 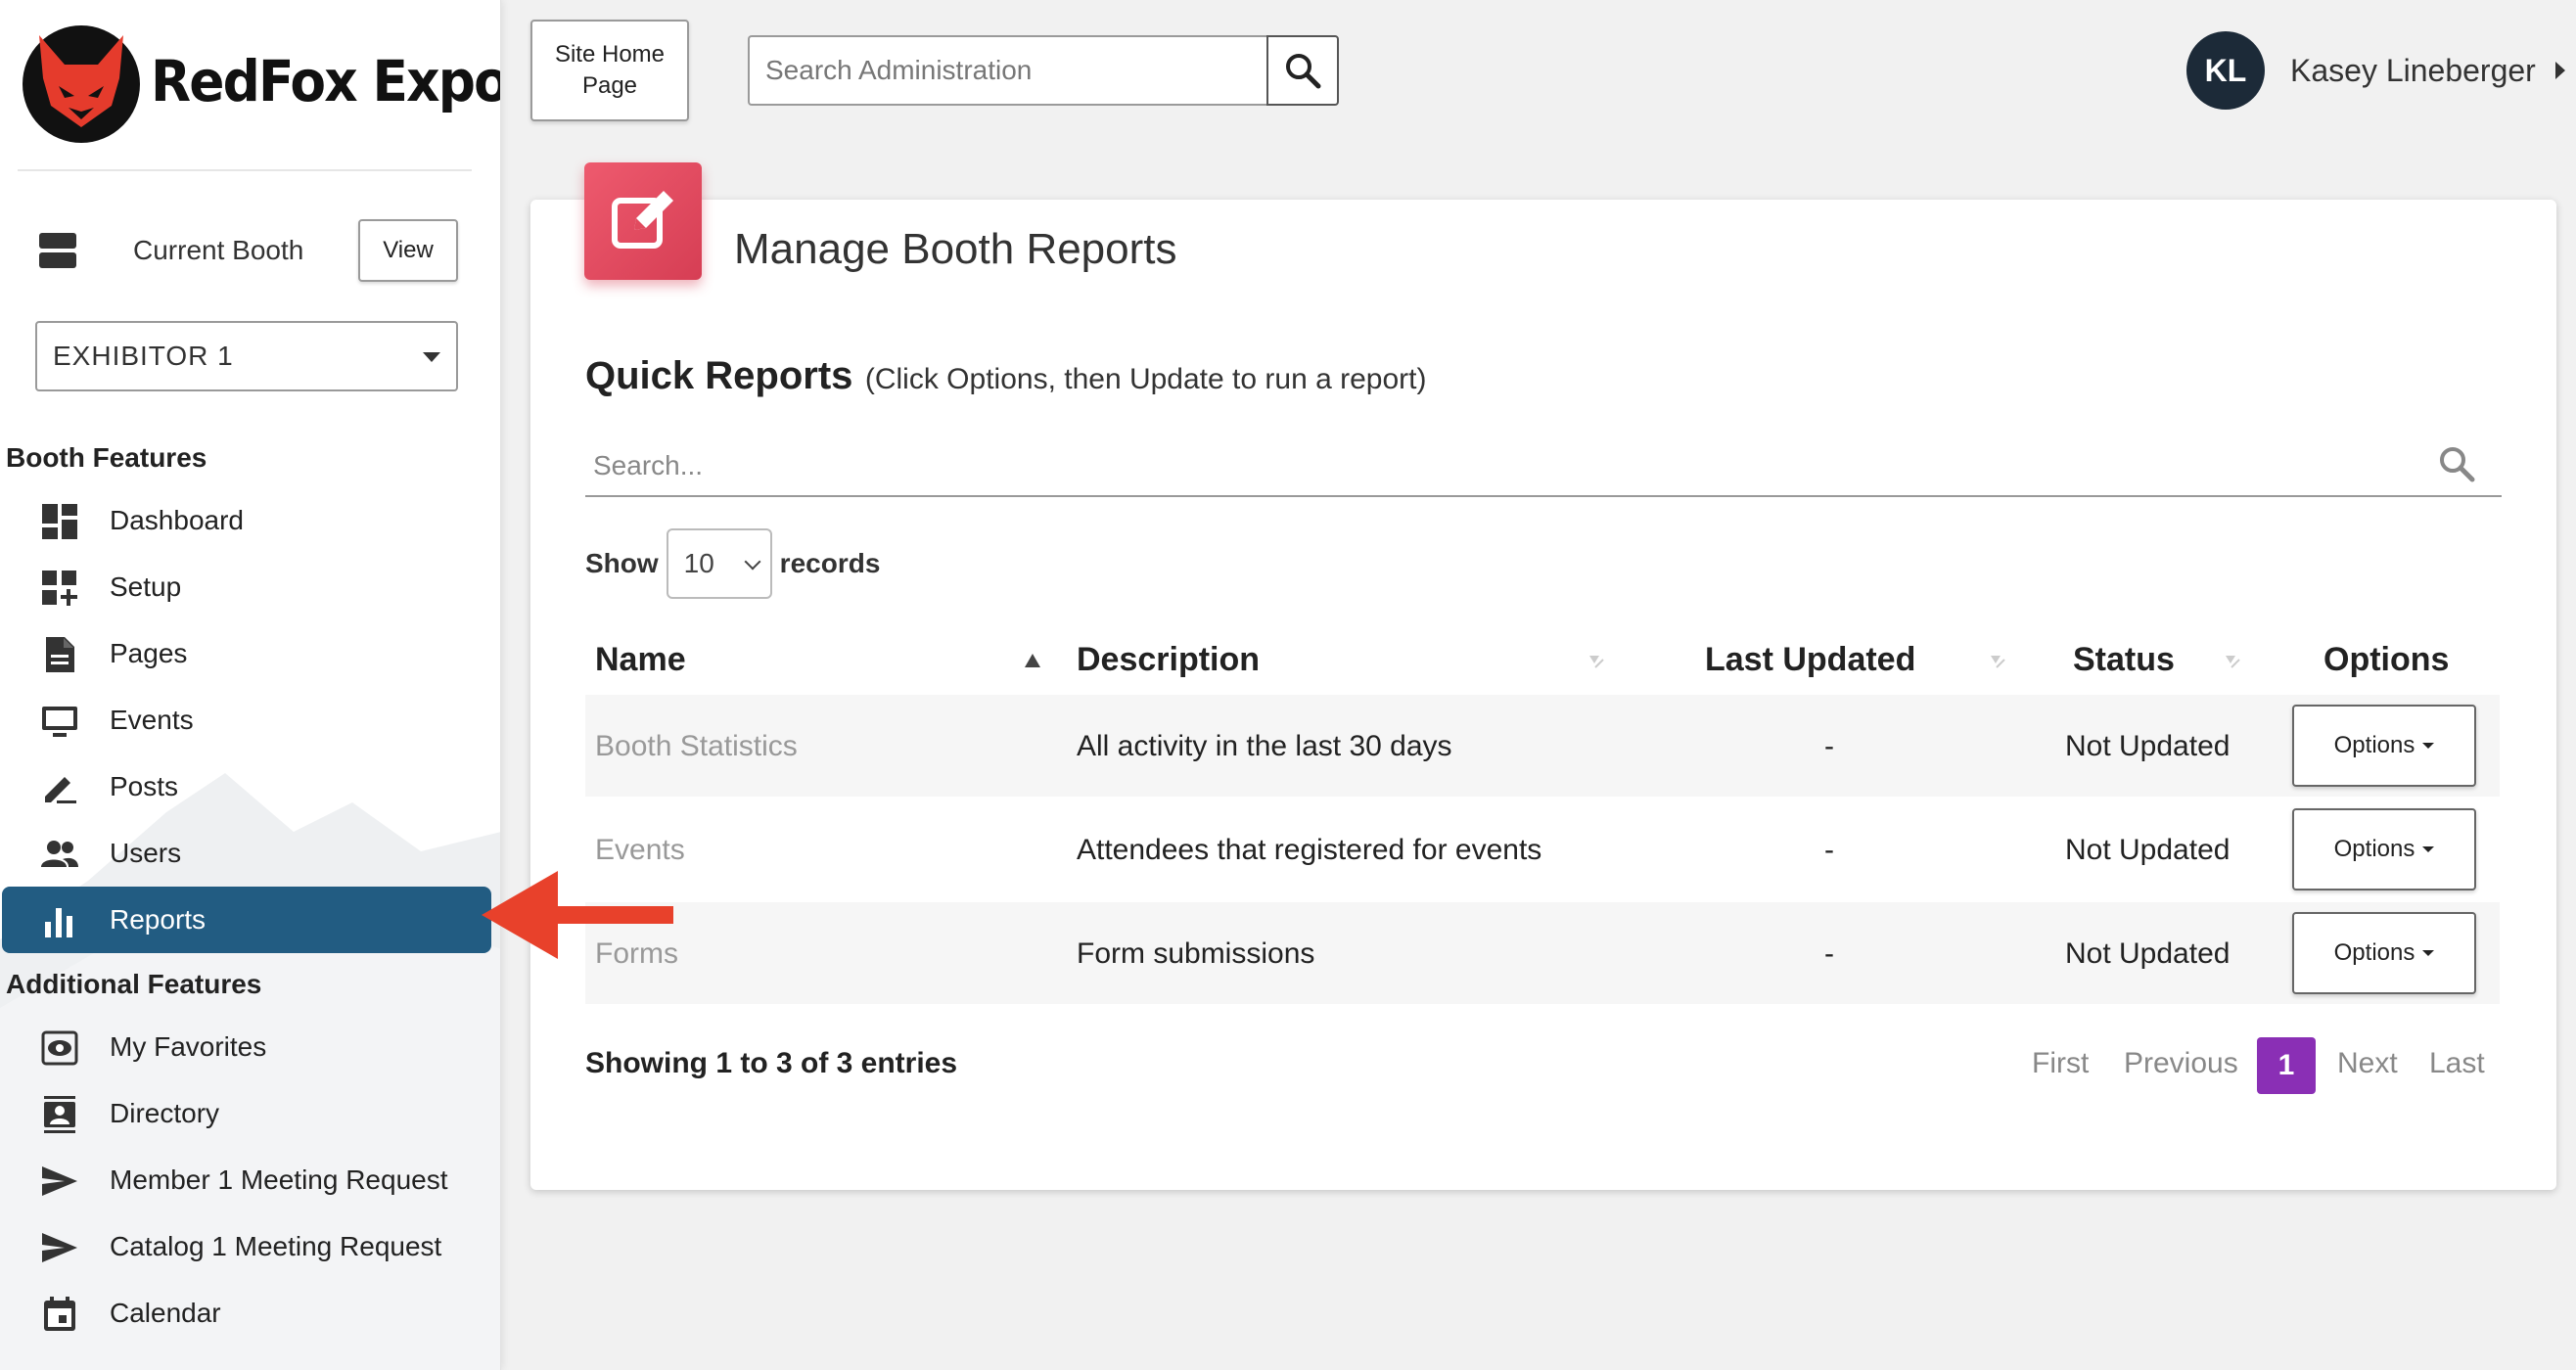 What do you see at coordinates (177, 520) in the screenshot?
I see `sidebar-item-label: Dashboard` at bounding box center [177, 520].